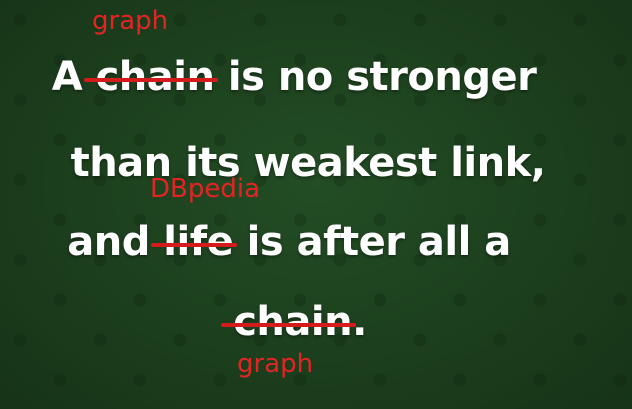  I want to click on quote-line-4: chain., so click(308, 322).